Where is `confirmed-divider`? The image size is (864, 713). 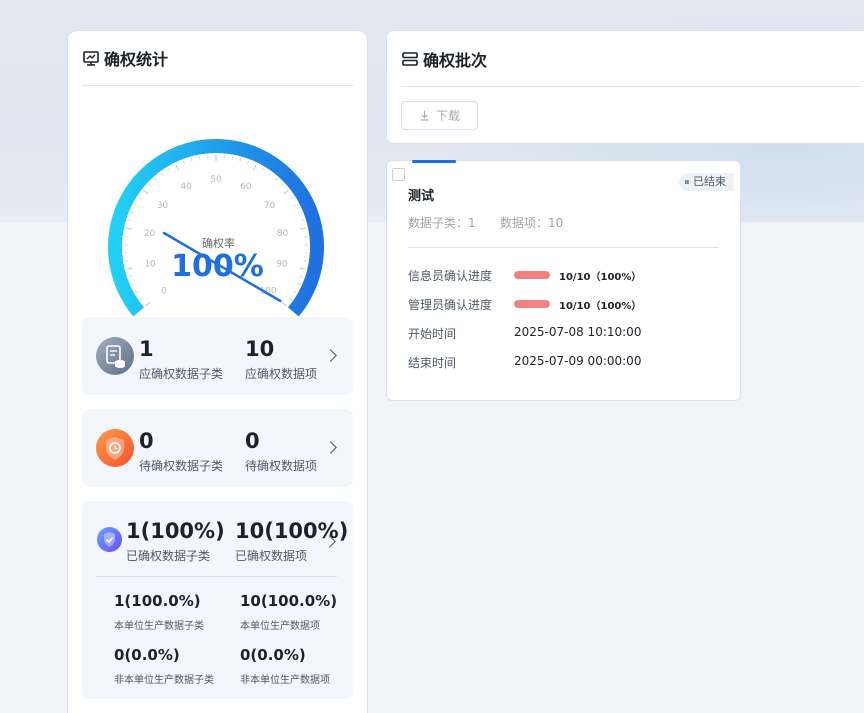 confirmed-divider is located at coordinates (216, 576).